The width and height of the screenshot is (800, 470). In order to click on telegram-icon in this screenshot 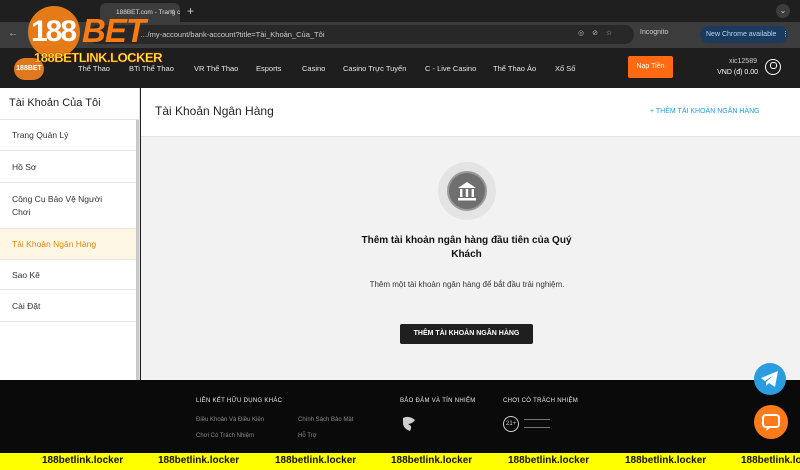, I will do `click(769, 379)`.